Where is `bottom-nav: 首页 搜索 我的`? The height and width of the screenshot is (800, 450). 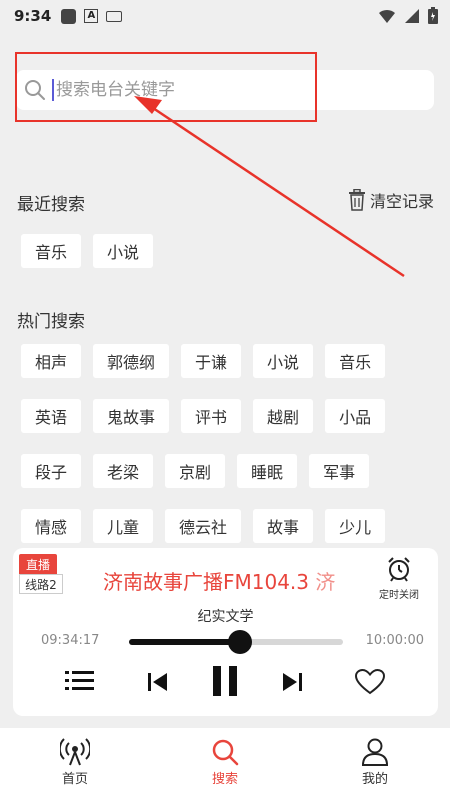
bottom-nav: 首页 搜索 我的 is located at coordinates (225, 764).